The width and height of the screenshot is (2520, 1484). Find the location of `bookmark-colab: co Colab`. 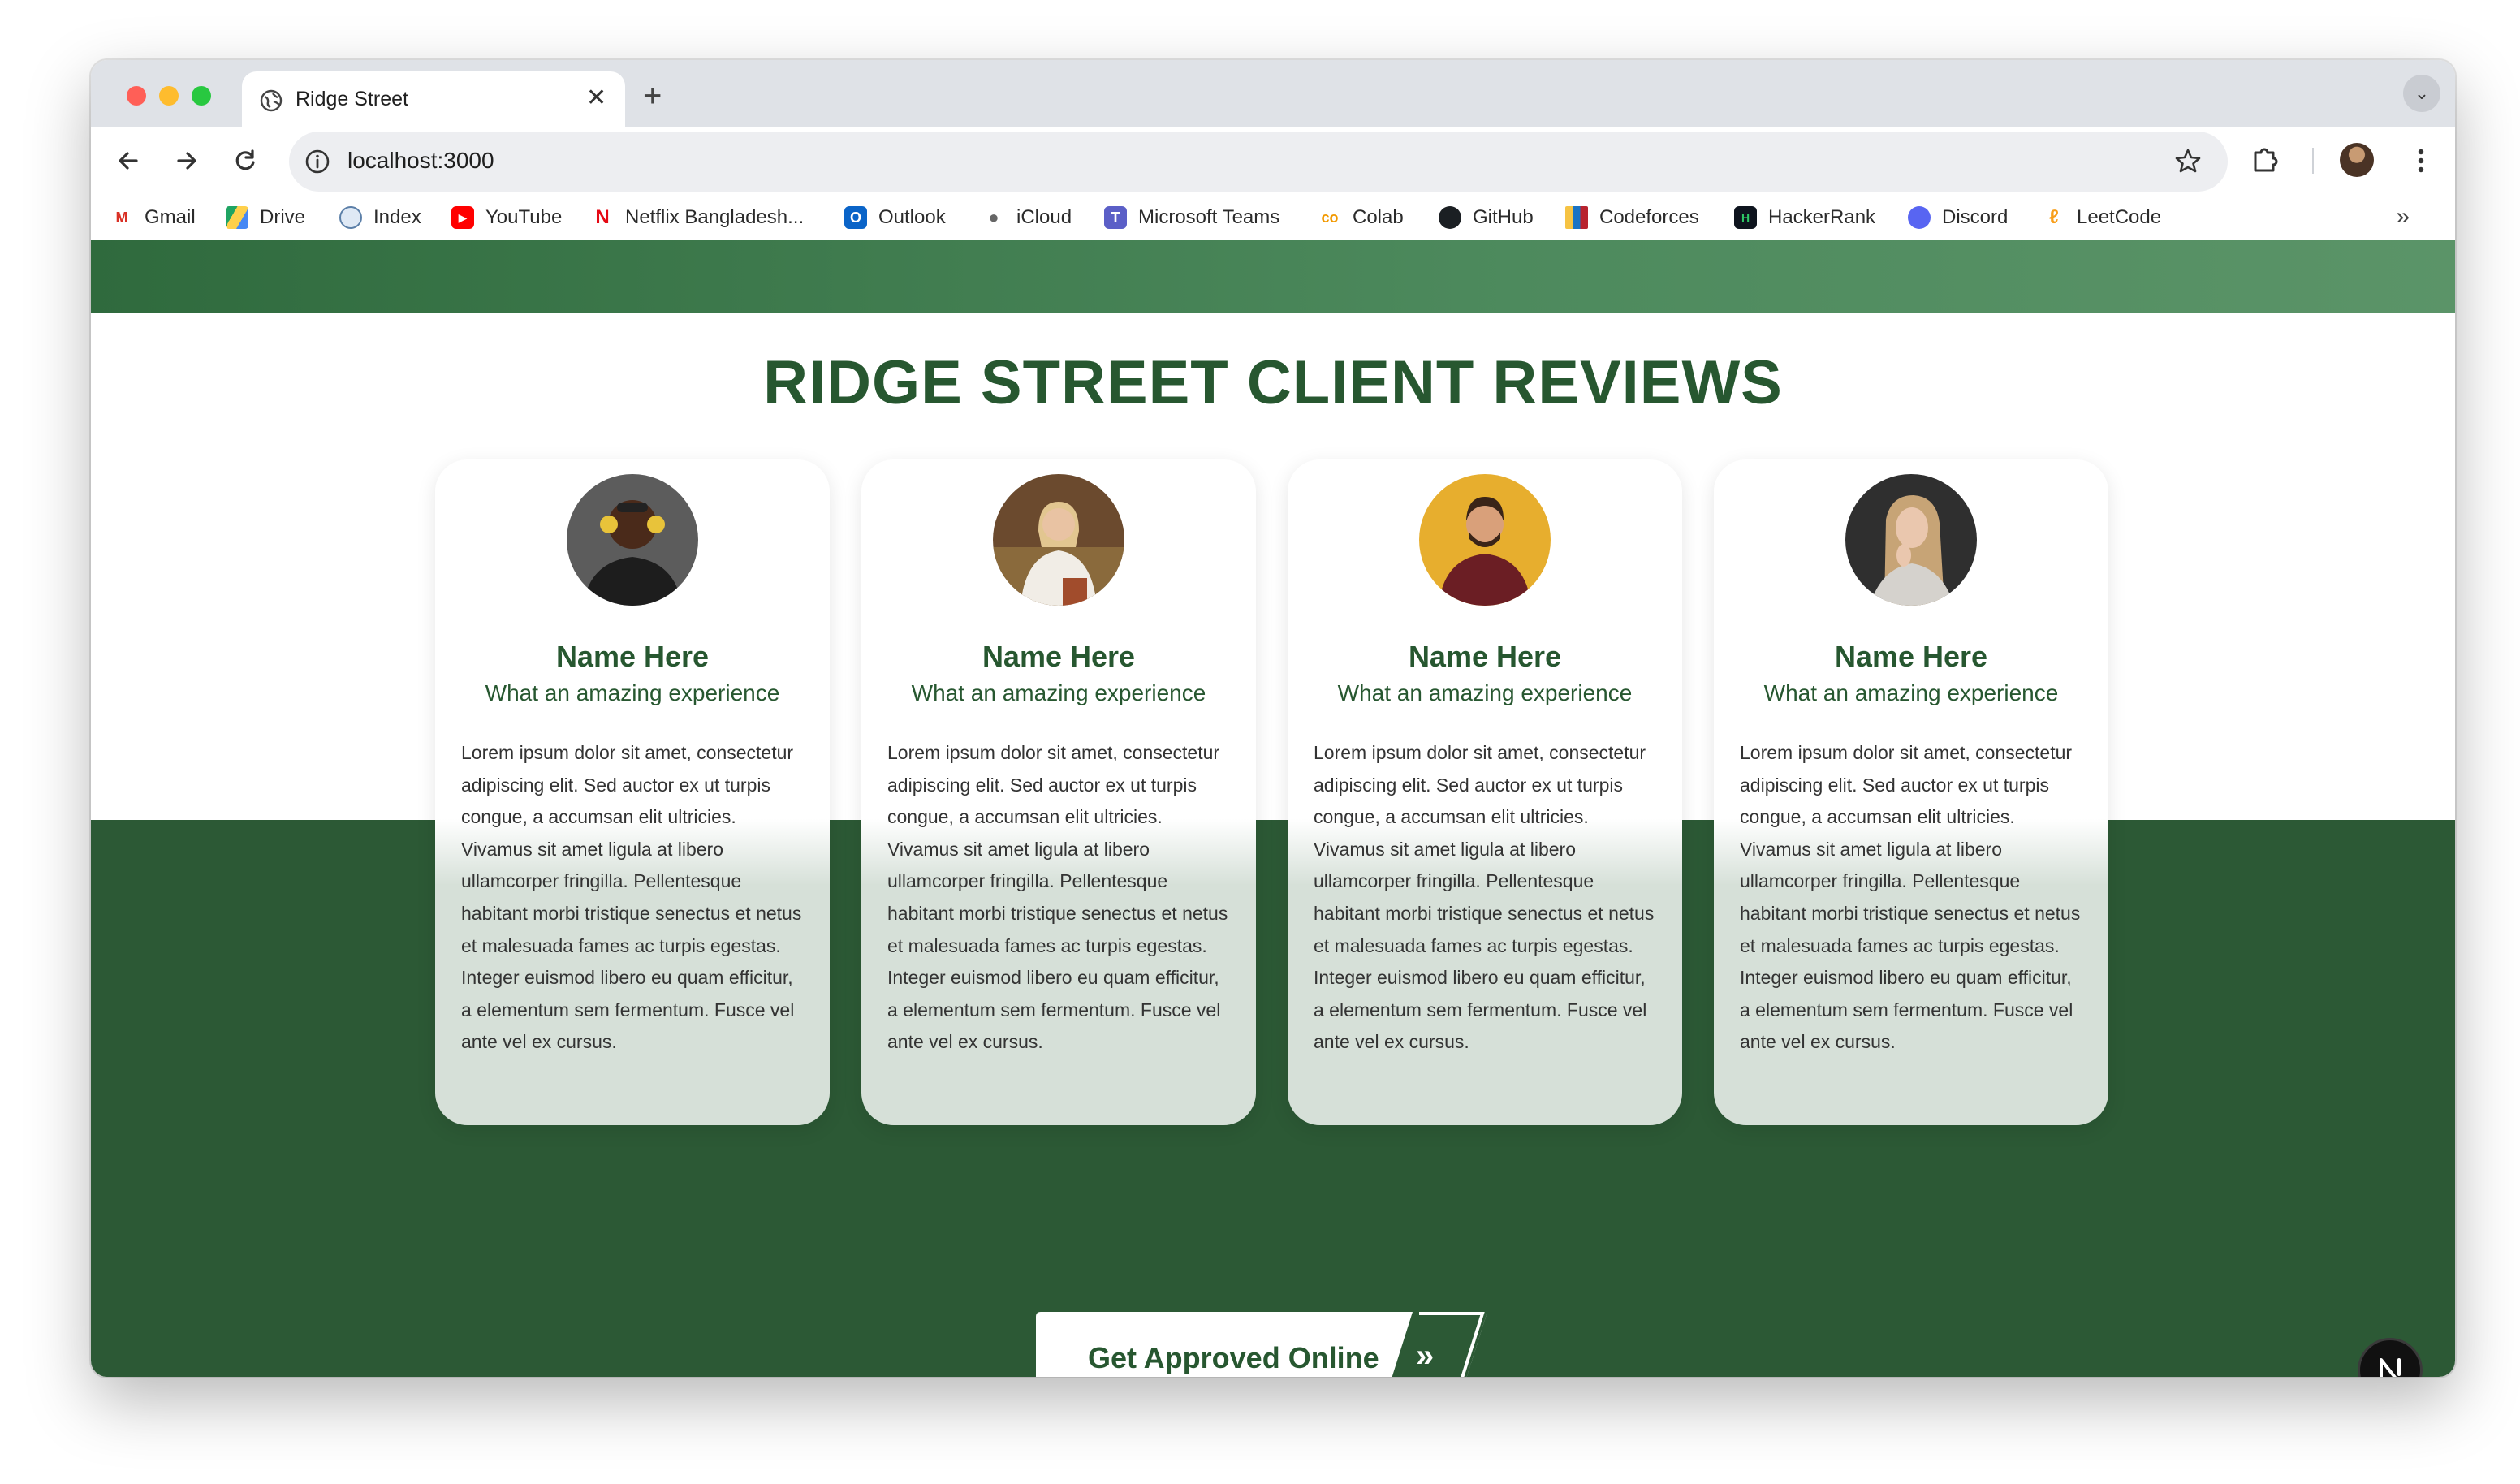

bookmark-colab: co Colab is located at coordinates (1361, 218).